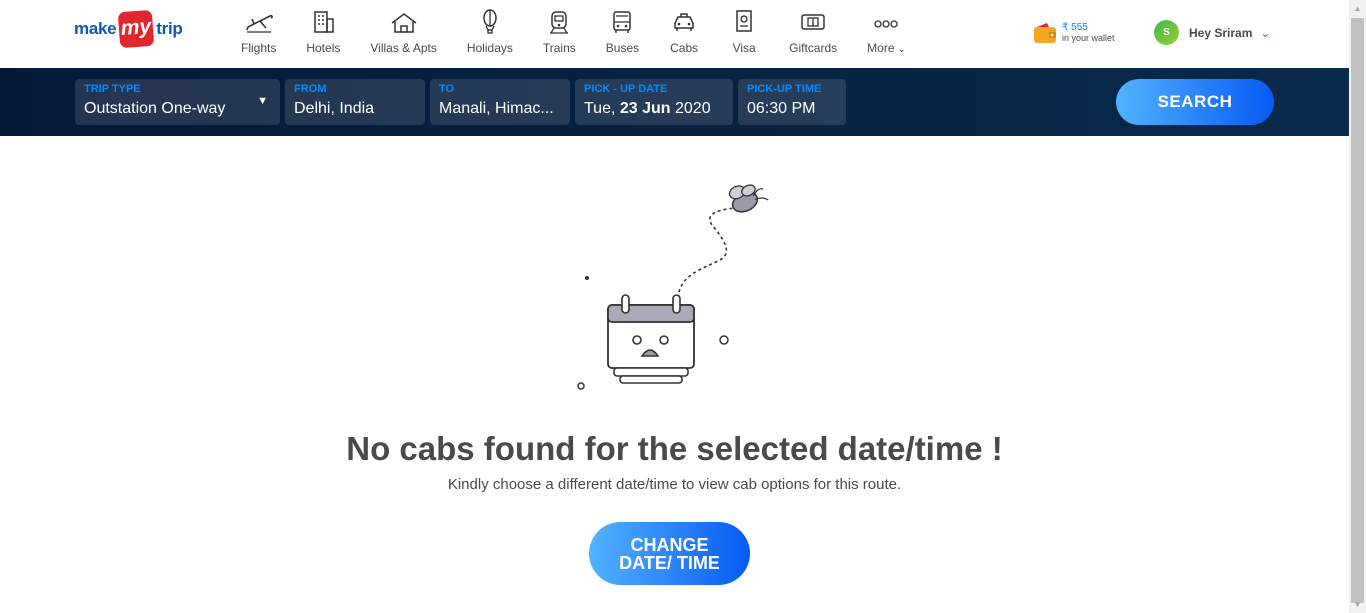 This screenshot has width=1366, height=613. I want to click on pickup-time-field: PICK-UP TIME 06:30 PM, so click(792, 102).